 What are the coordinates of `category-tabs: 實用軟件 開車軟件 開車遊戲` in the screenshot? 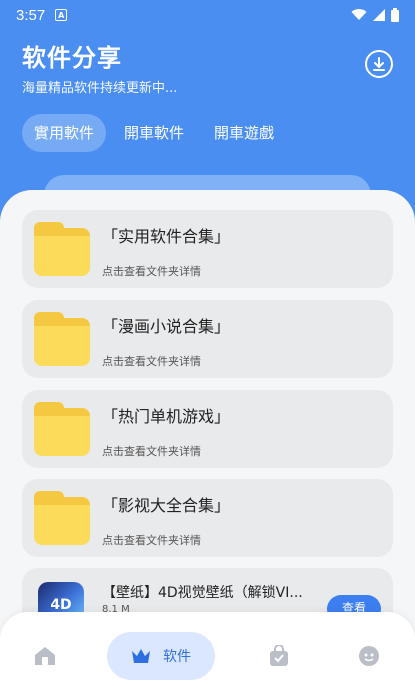 It's located at (154, 133).